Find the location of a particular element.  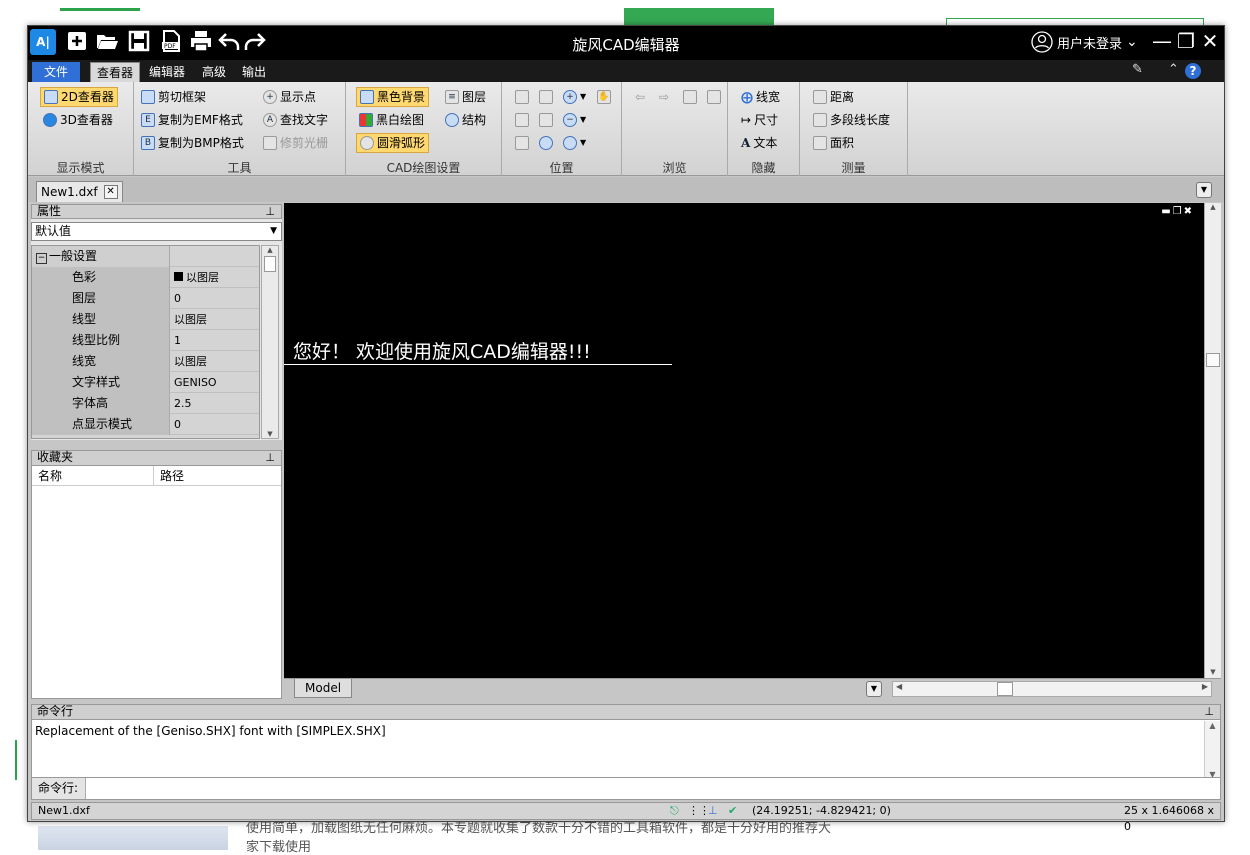

copy-bmp-button: B 复制为BMP格式 is located at coordinates (192, 143).